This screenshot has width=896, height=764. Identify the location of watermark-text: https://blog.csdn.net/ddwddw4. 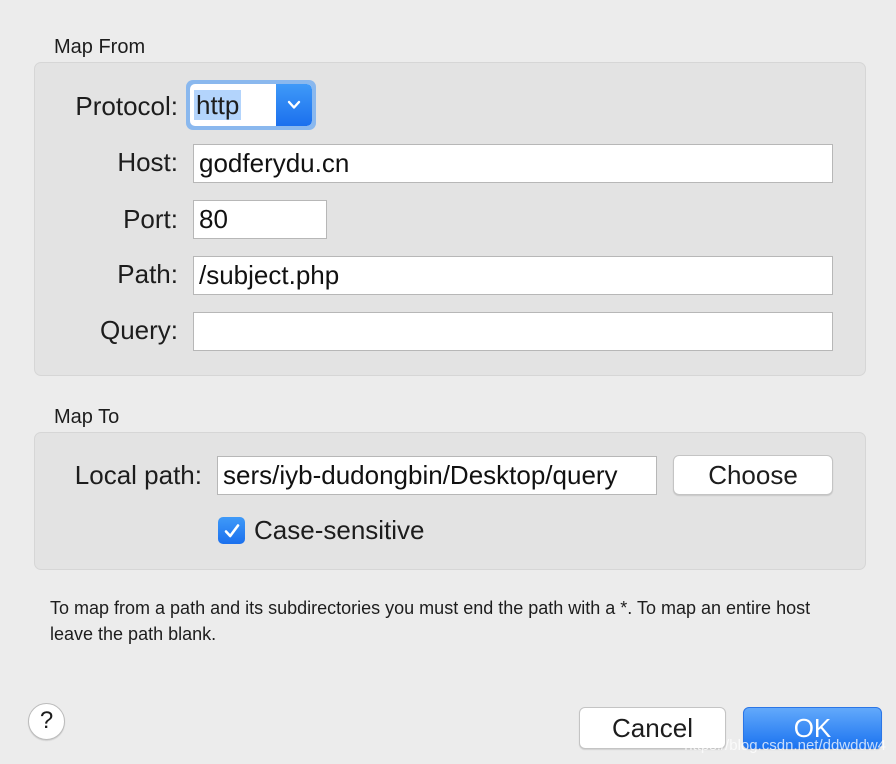
(785, 745).